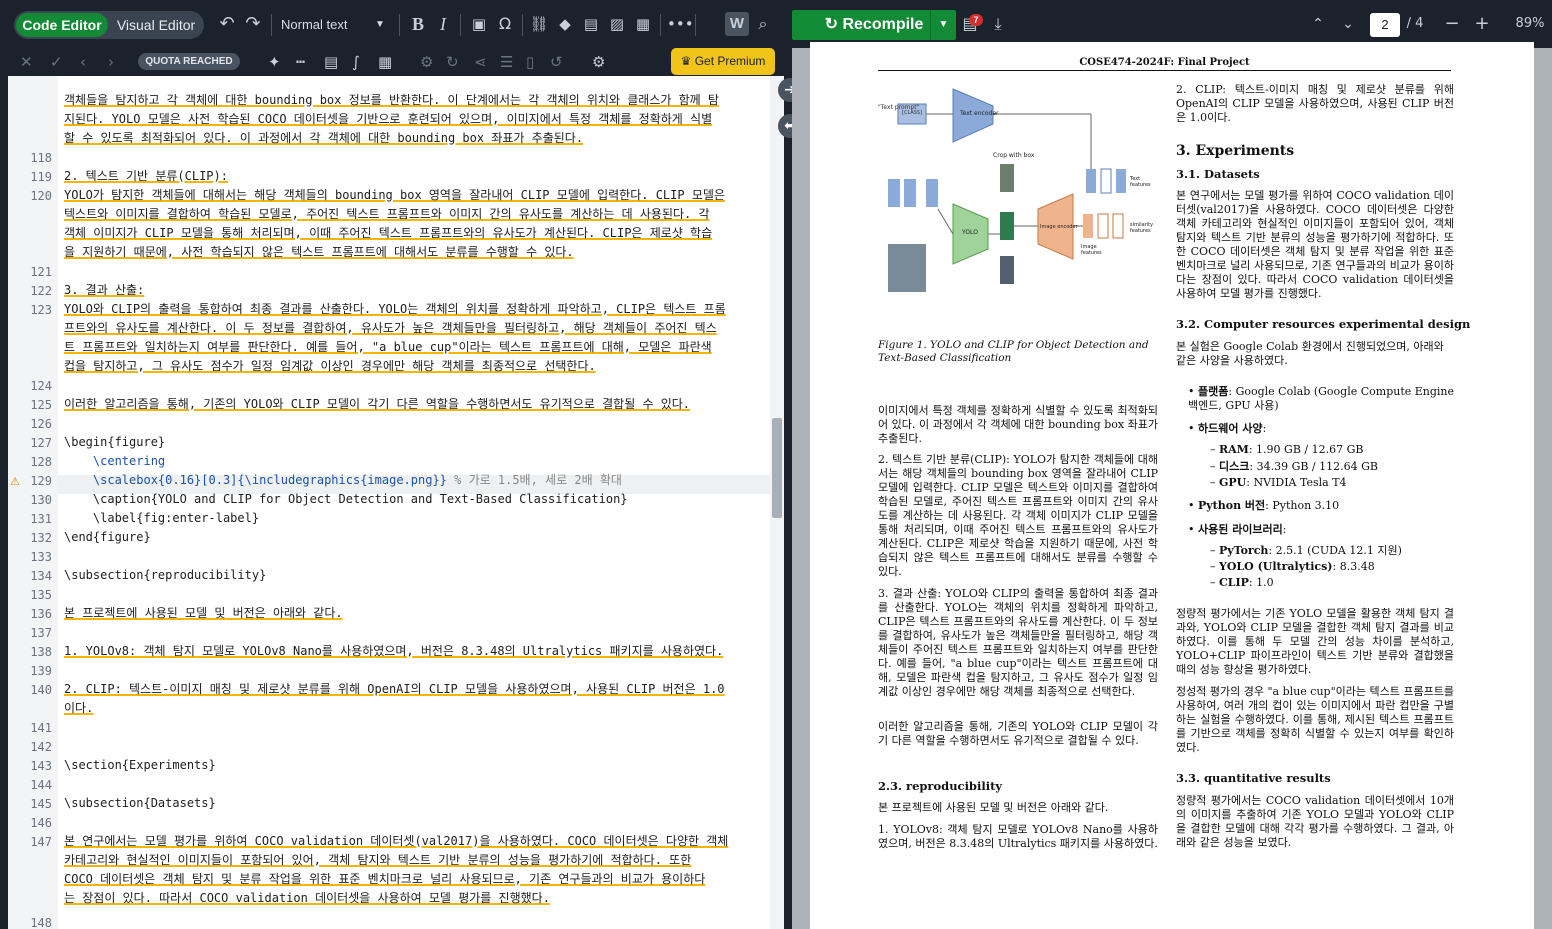 The height and width of the screenshot is (929, 1552). What do you see at coordinates (83, 62) in the screenshot?
I see `chevron-left-icon: ‹` at bounding box center [83, 62].